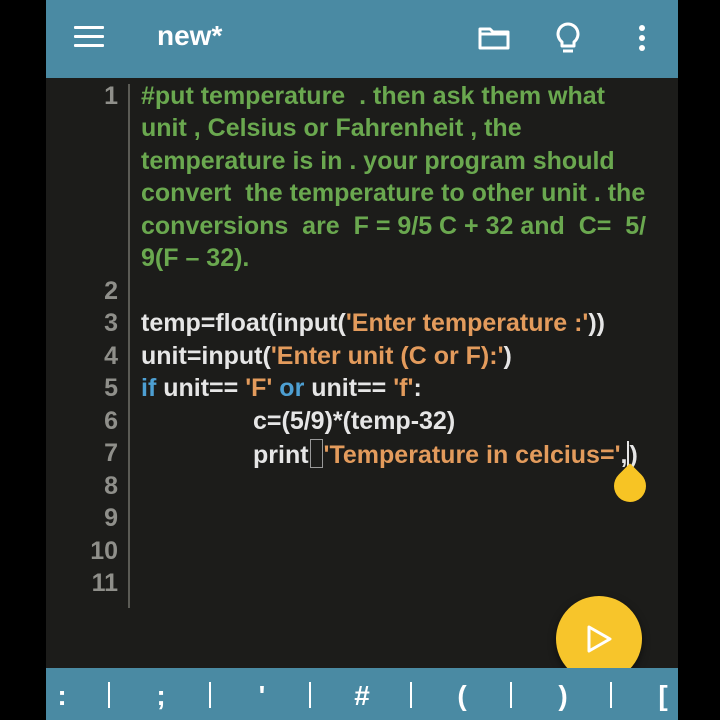 This screenshot has width=720, height=720. What do you see at coordinates (507, 356) in the screenshot?
I see `code-token: )` at bounding box center [507, 356].